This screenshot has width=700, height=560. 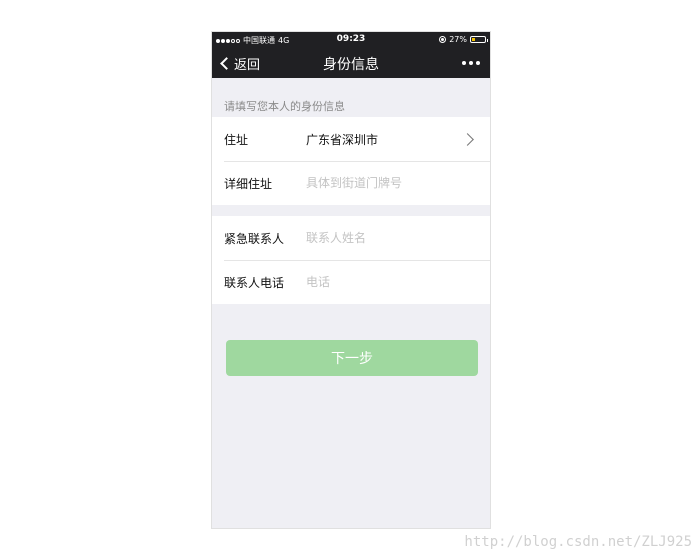 What do you see at coordinates (254, 238) in the screenshot?
I see `emergency-contact-label: 紧急联系人` at bounding box center [254, 238].